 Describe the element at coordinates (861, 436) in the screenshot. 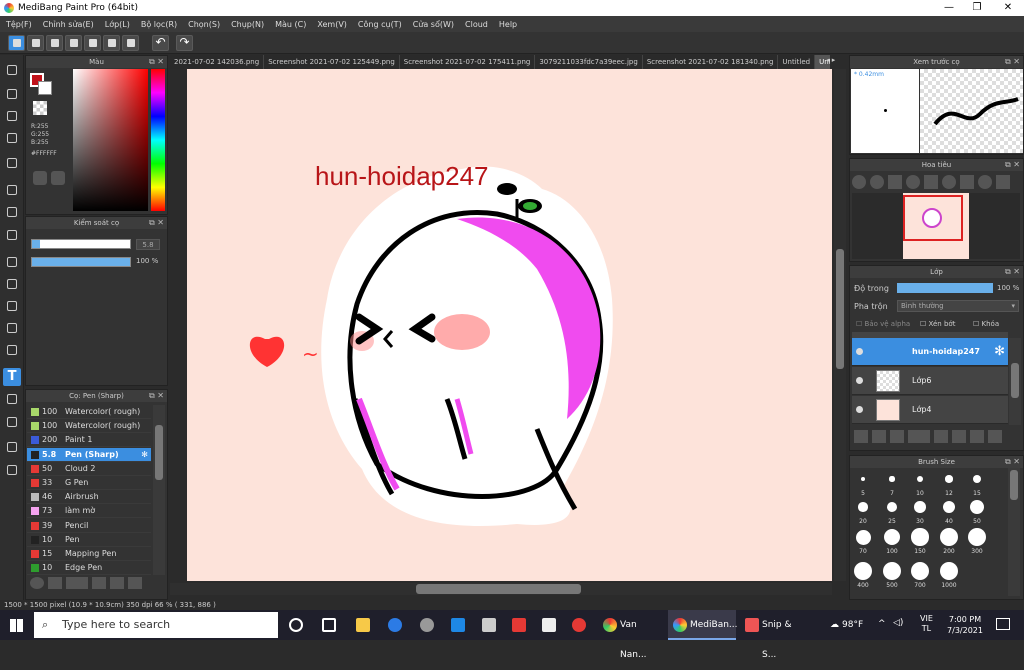

I see `new-layer-icon` at that location.